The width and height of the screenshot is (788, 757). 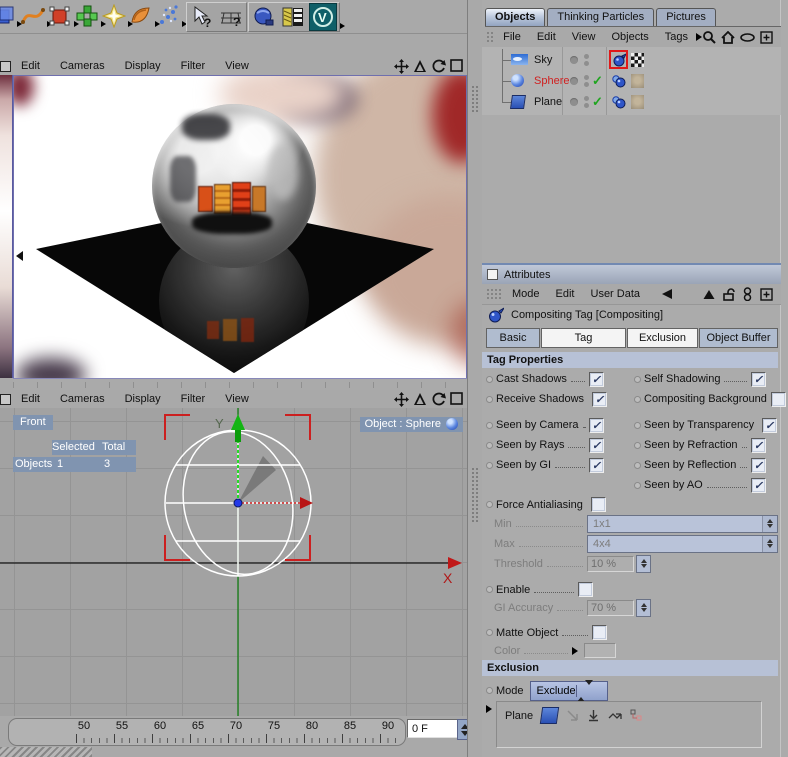 What do you see at coordinates (596, 445) in the screenshot?
I see `seen-by-rays-checkbox: ✓` at bounding box center [596, 445].